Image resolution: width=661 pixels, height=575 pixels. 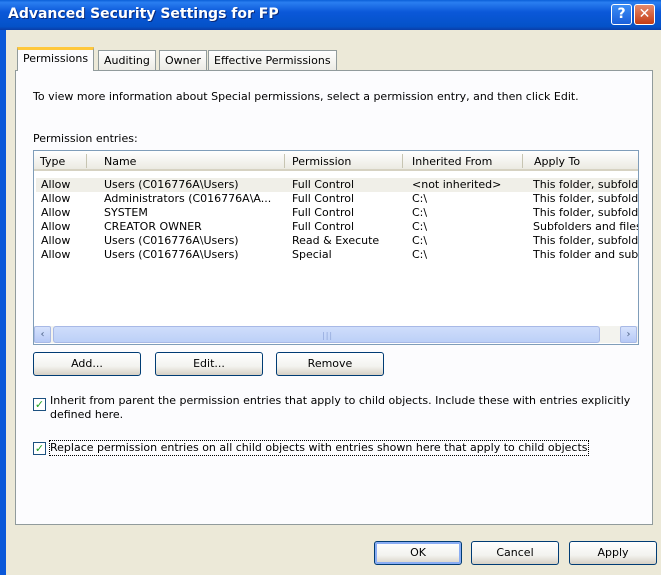 What do you see at coordinates (330, 364) in the screenshot?
I see `remove-button: Remove` at bounding box center [330, 364].